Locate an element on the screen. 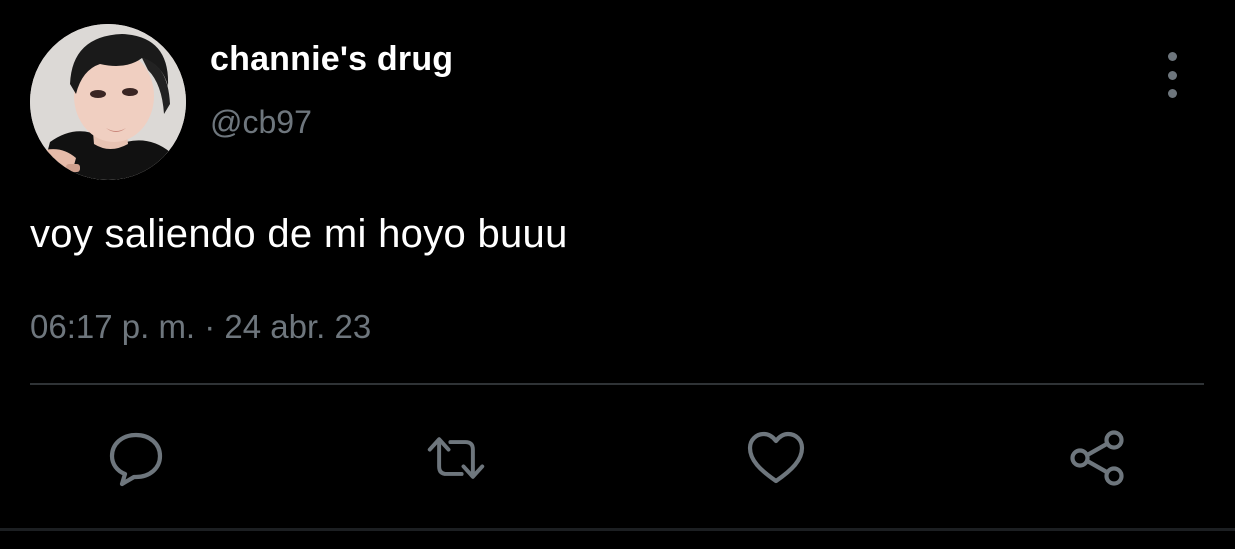 Image resolution: width=1235 pixels, height=549 pixels. display-name: channie's drug is located at coordinates (331, 59).